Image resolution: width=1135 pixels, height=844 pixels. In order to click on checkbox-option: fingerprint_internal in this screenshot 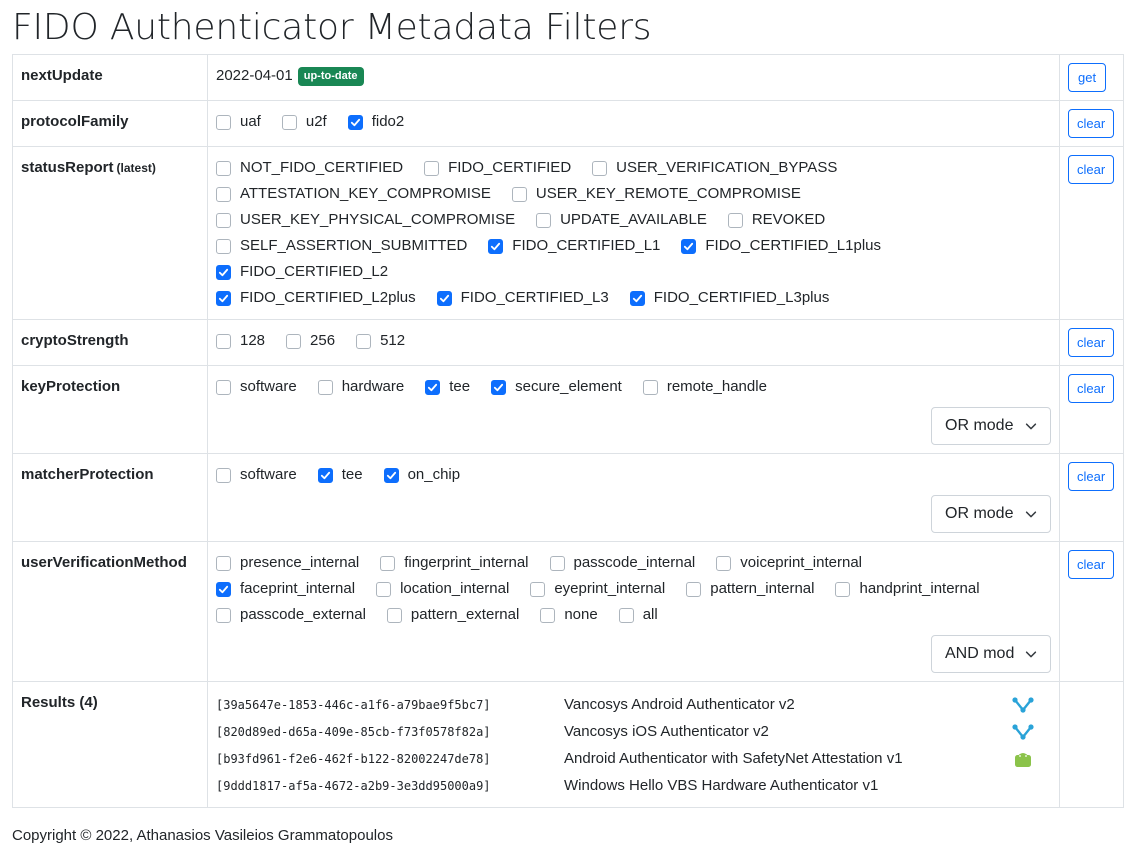, I will do `click(454, 563)`.